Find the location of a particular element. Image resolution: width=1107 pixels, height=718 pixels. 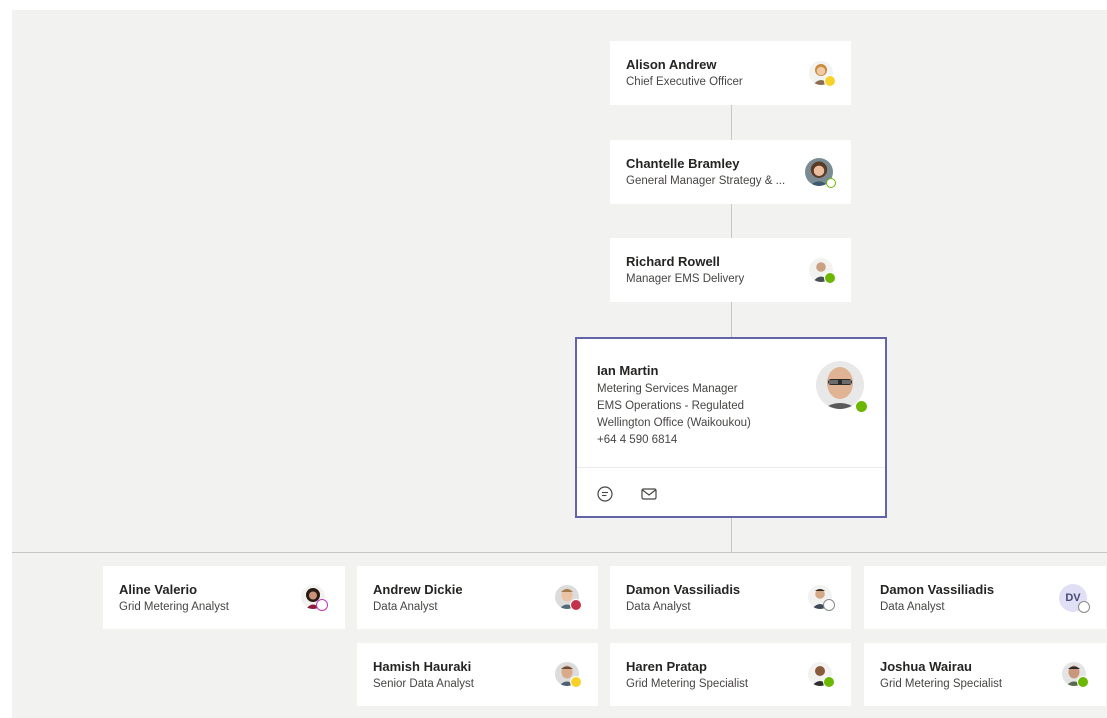

org-card-report: Hamish Hauraki Senior Data Analyst is located at coordinates (477, 674).